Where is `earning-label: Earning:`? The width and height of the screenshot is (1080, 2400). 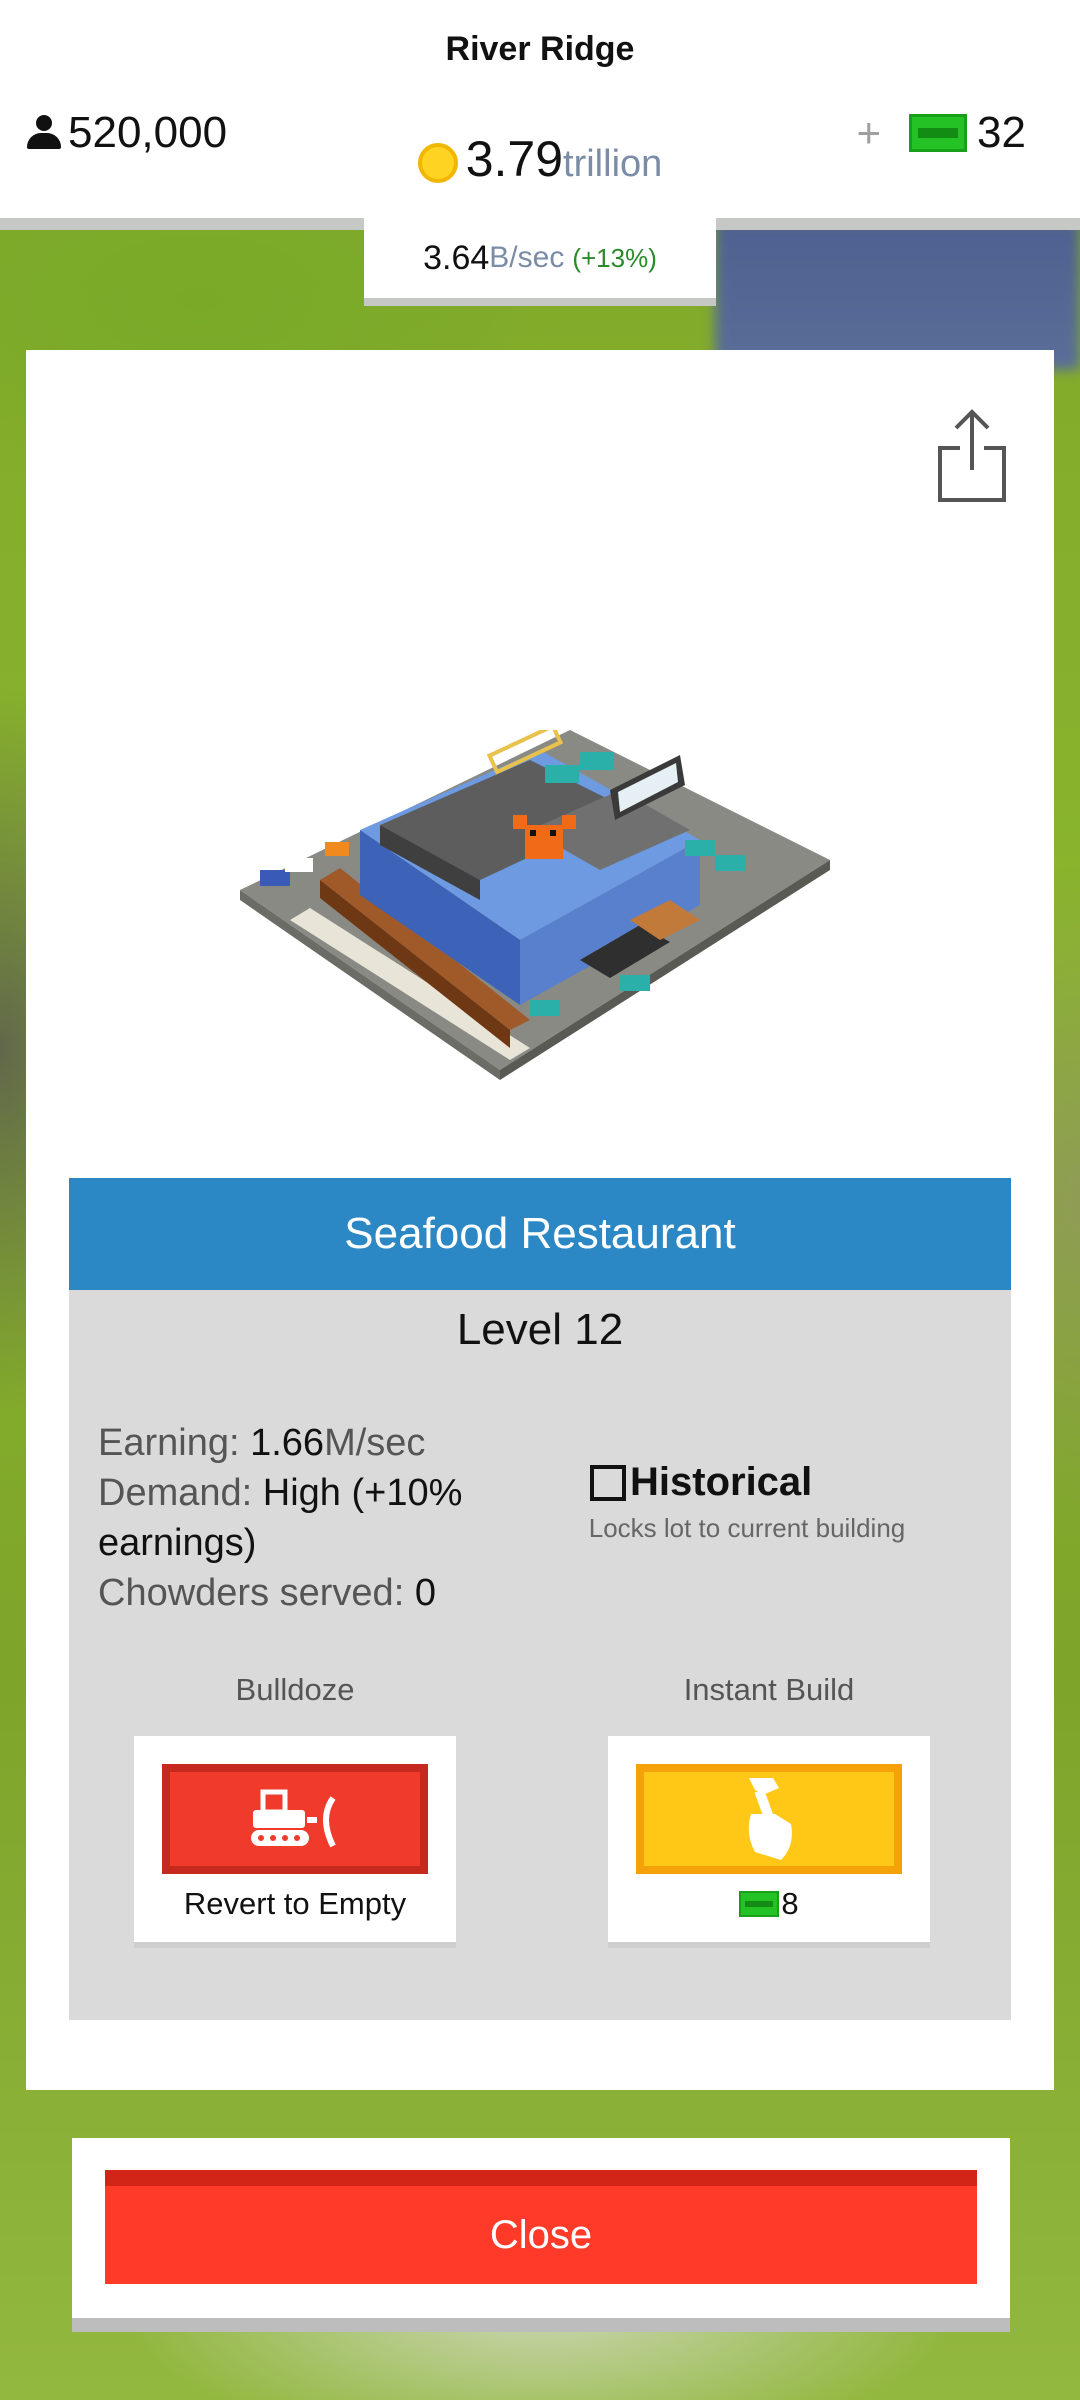
earning-label: Earning: is located at coordinates (169, 1443).